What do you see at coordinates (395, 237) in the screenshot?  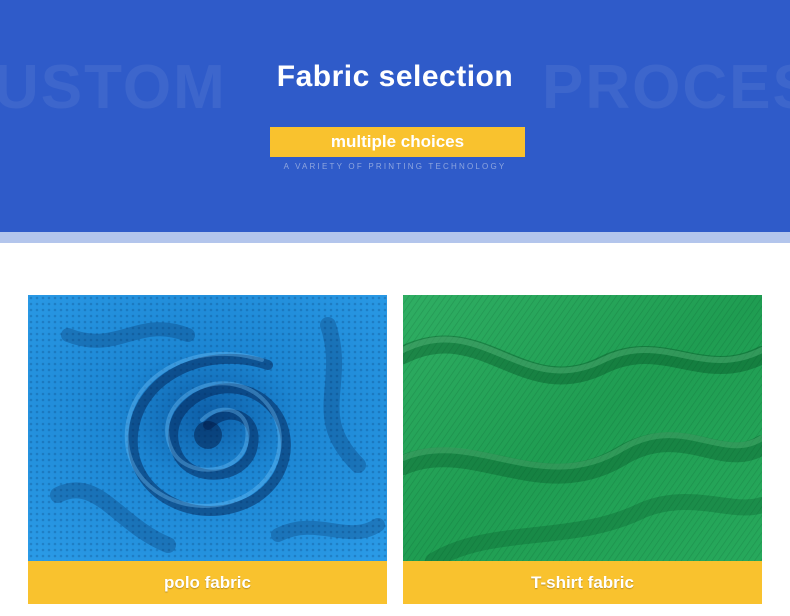 I see `banner-divider` at bounding box center [395, 237].